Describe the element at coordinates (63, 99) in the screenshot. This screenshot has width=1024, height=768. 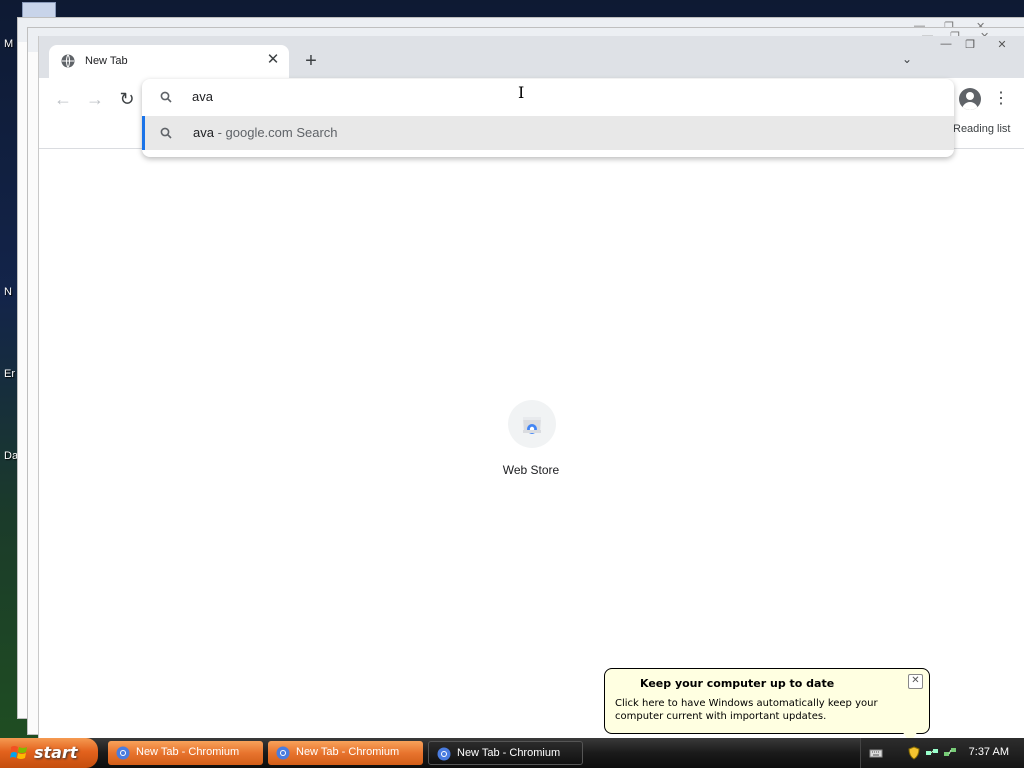
I see `back-button: ←` at that location.